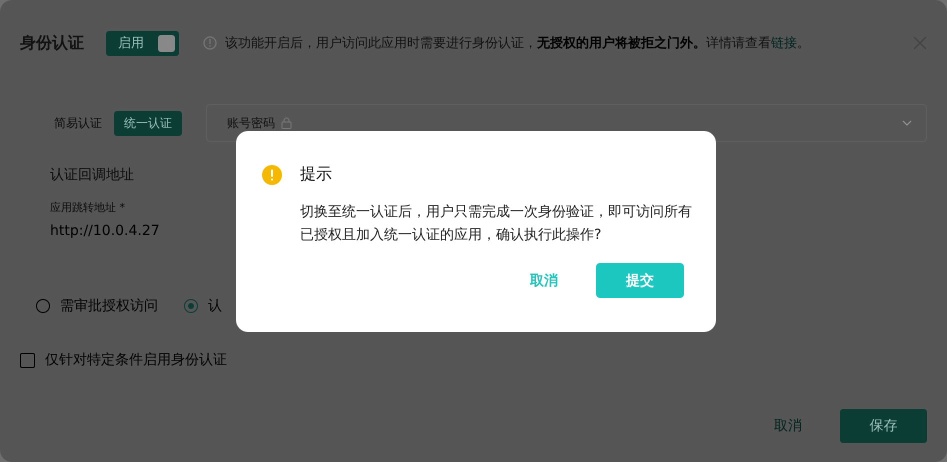  I want to click on dialog-cancel-button: 取消, so click(544, 281).